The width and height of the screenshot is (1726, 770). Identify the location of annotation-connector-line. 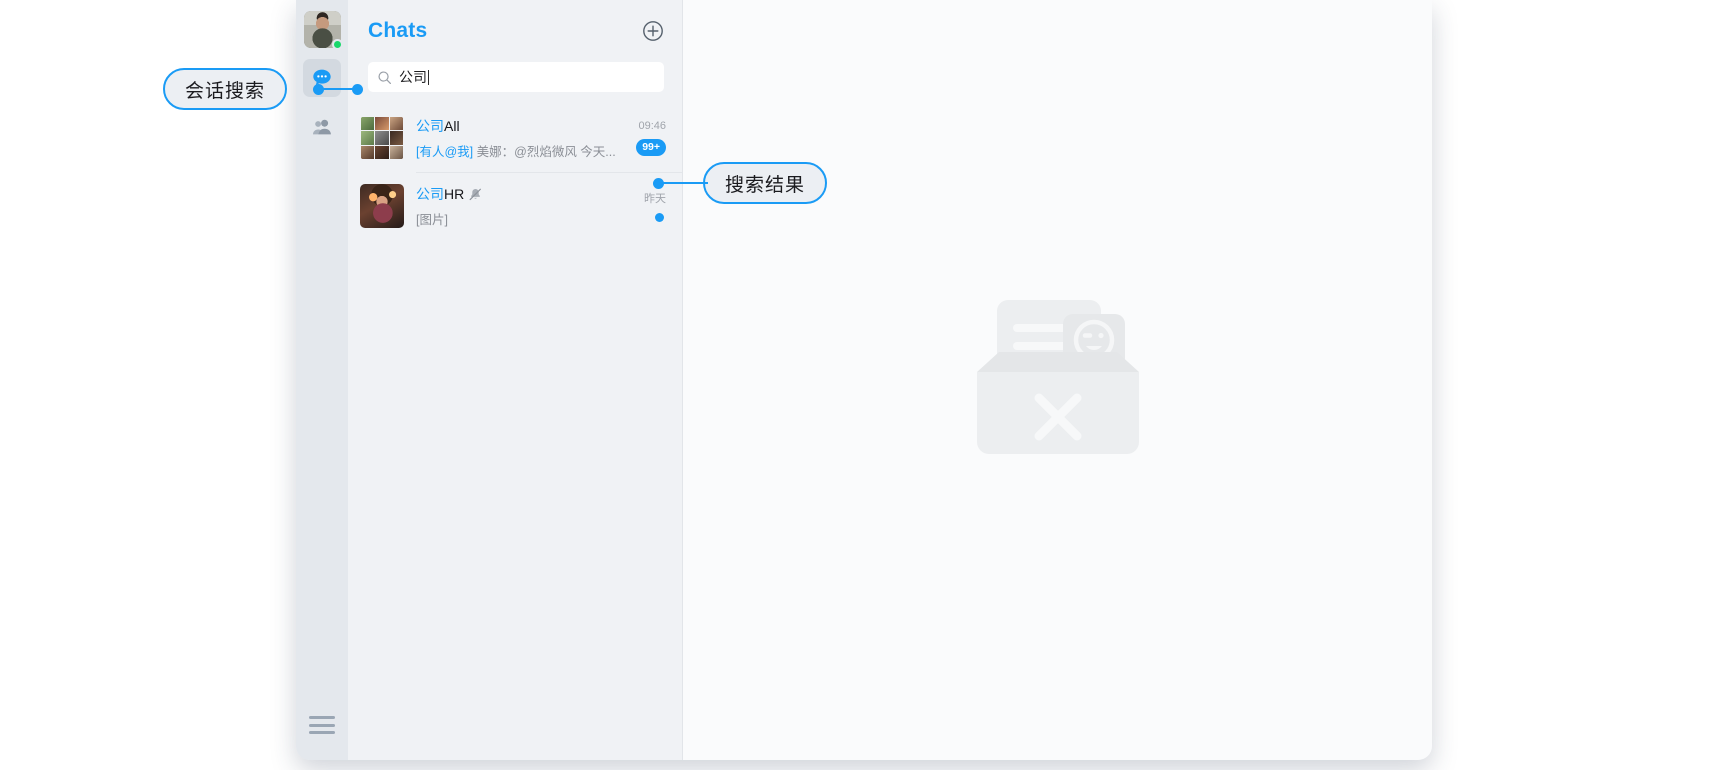
(684, 183).